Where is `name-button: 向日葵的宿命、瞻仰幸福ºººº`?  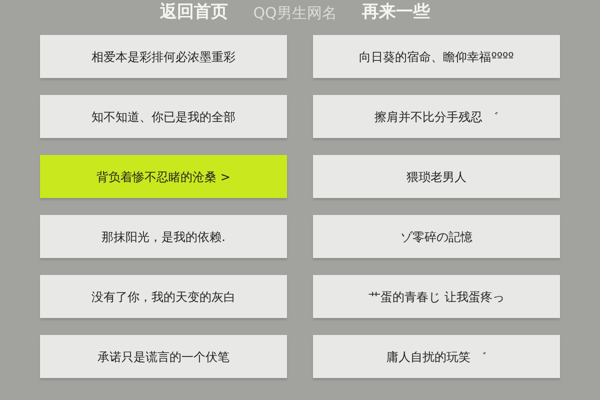
name-button: 向日葵的宿命、瞻仰幸福ºººº is located at coordinates (436, 56).